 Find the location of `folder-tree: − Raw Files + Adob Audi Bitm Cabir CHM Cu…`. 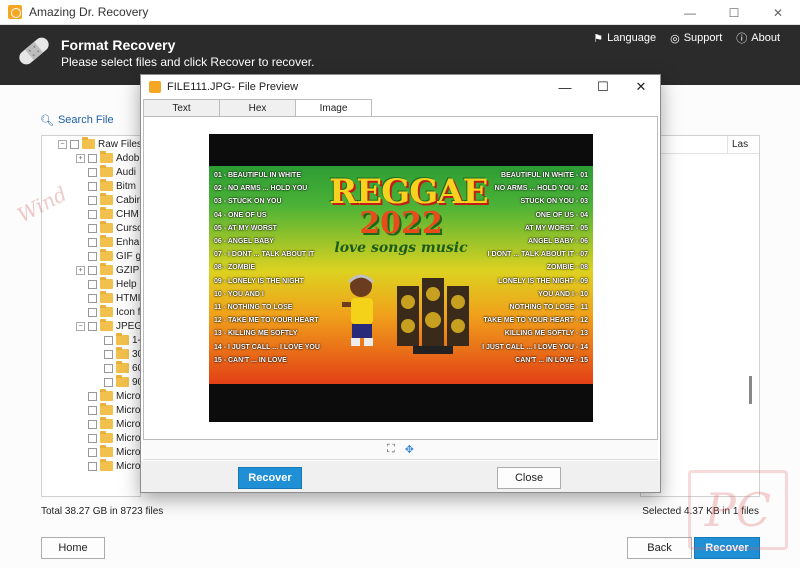

folder-tree: − Raw Files + Adob Audi Bitm Cabir CHM Cu… is located at coordinates (91, 316).